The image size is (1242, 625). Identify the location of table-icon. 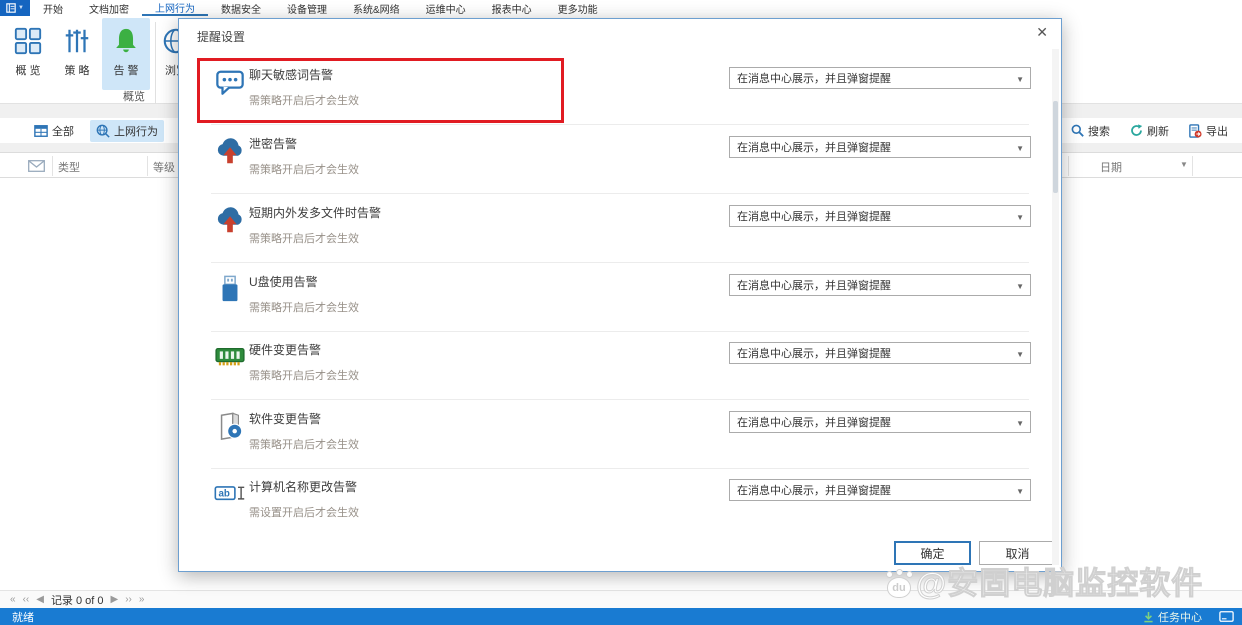
(41, 131).